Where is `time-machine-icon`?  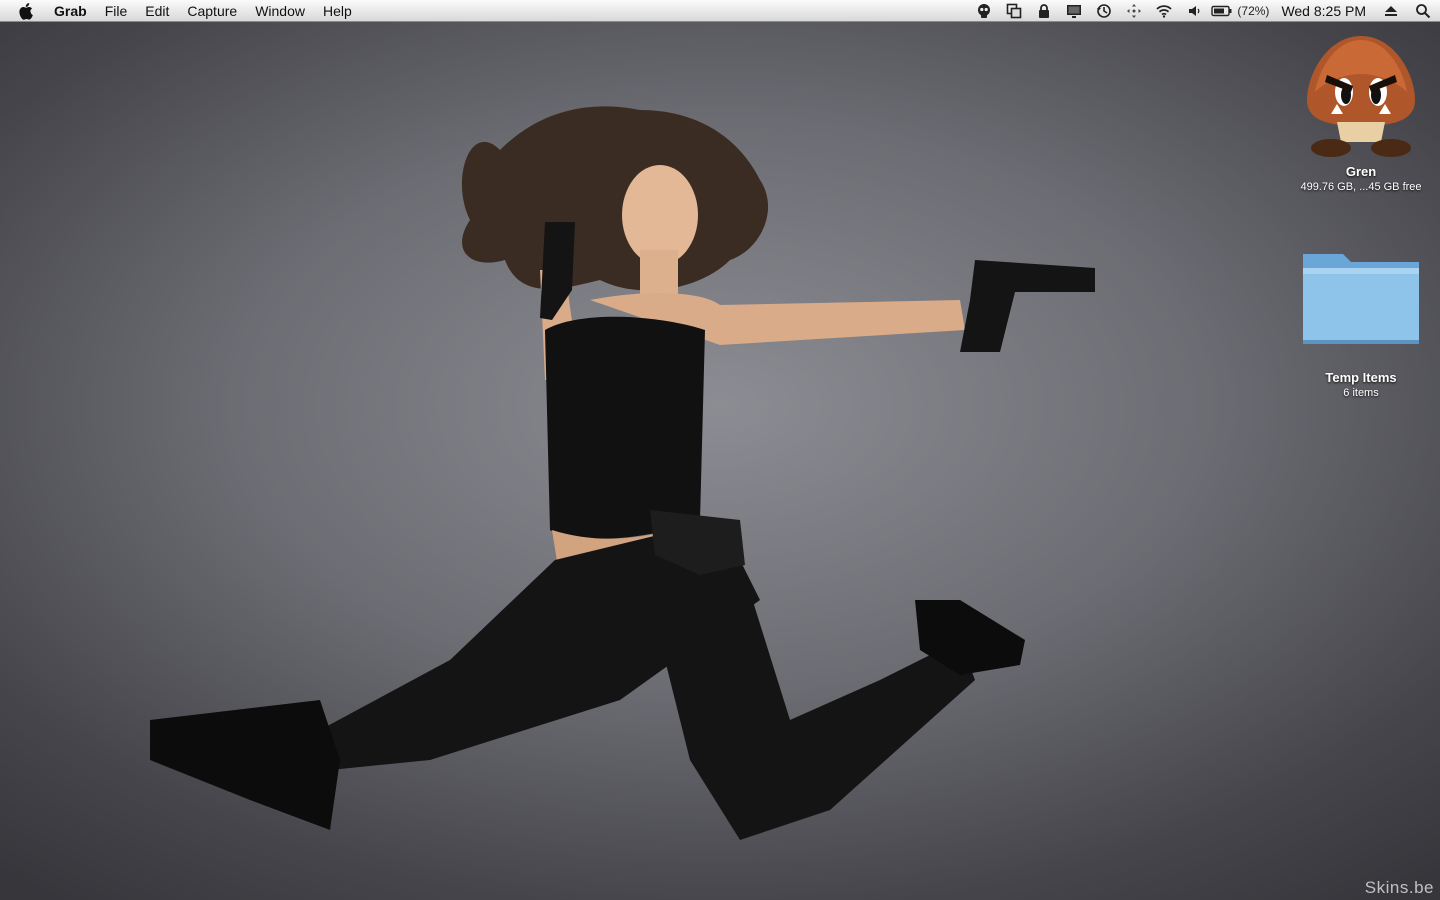 time-machine-icon is located at coordinates (1104, 11).